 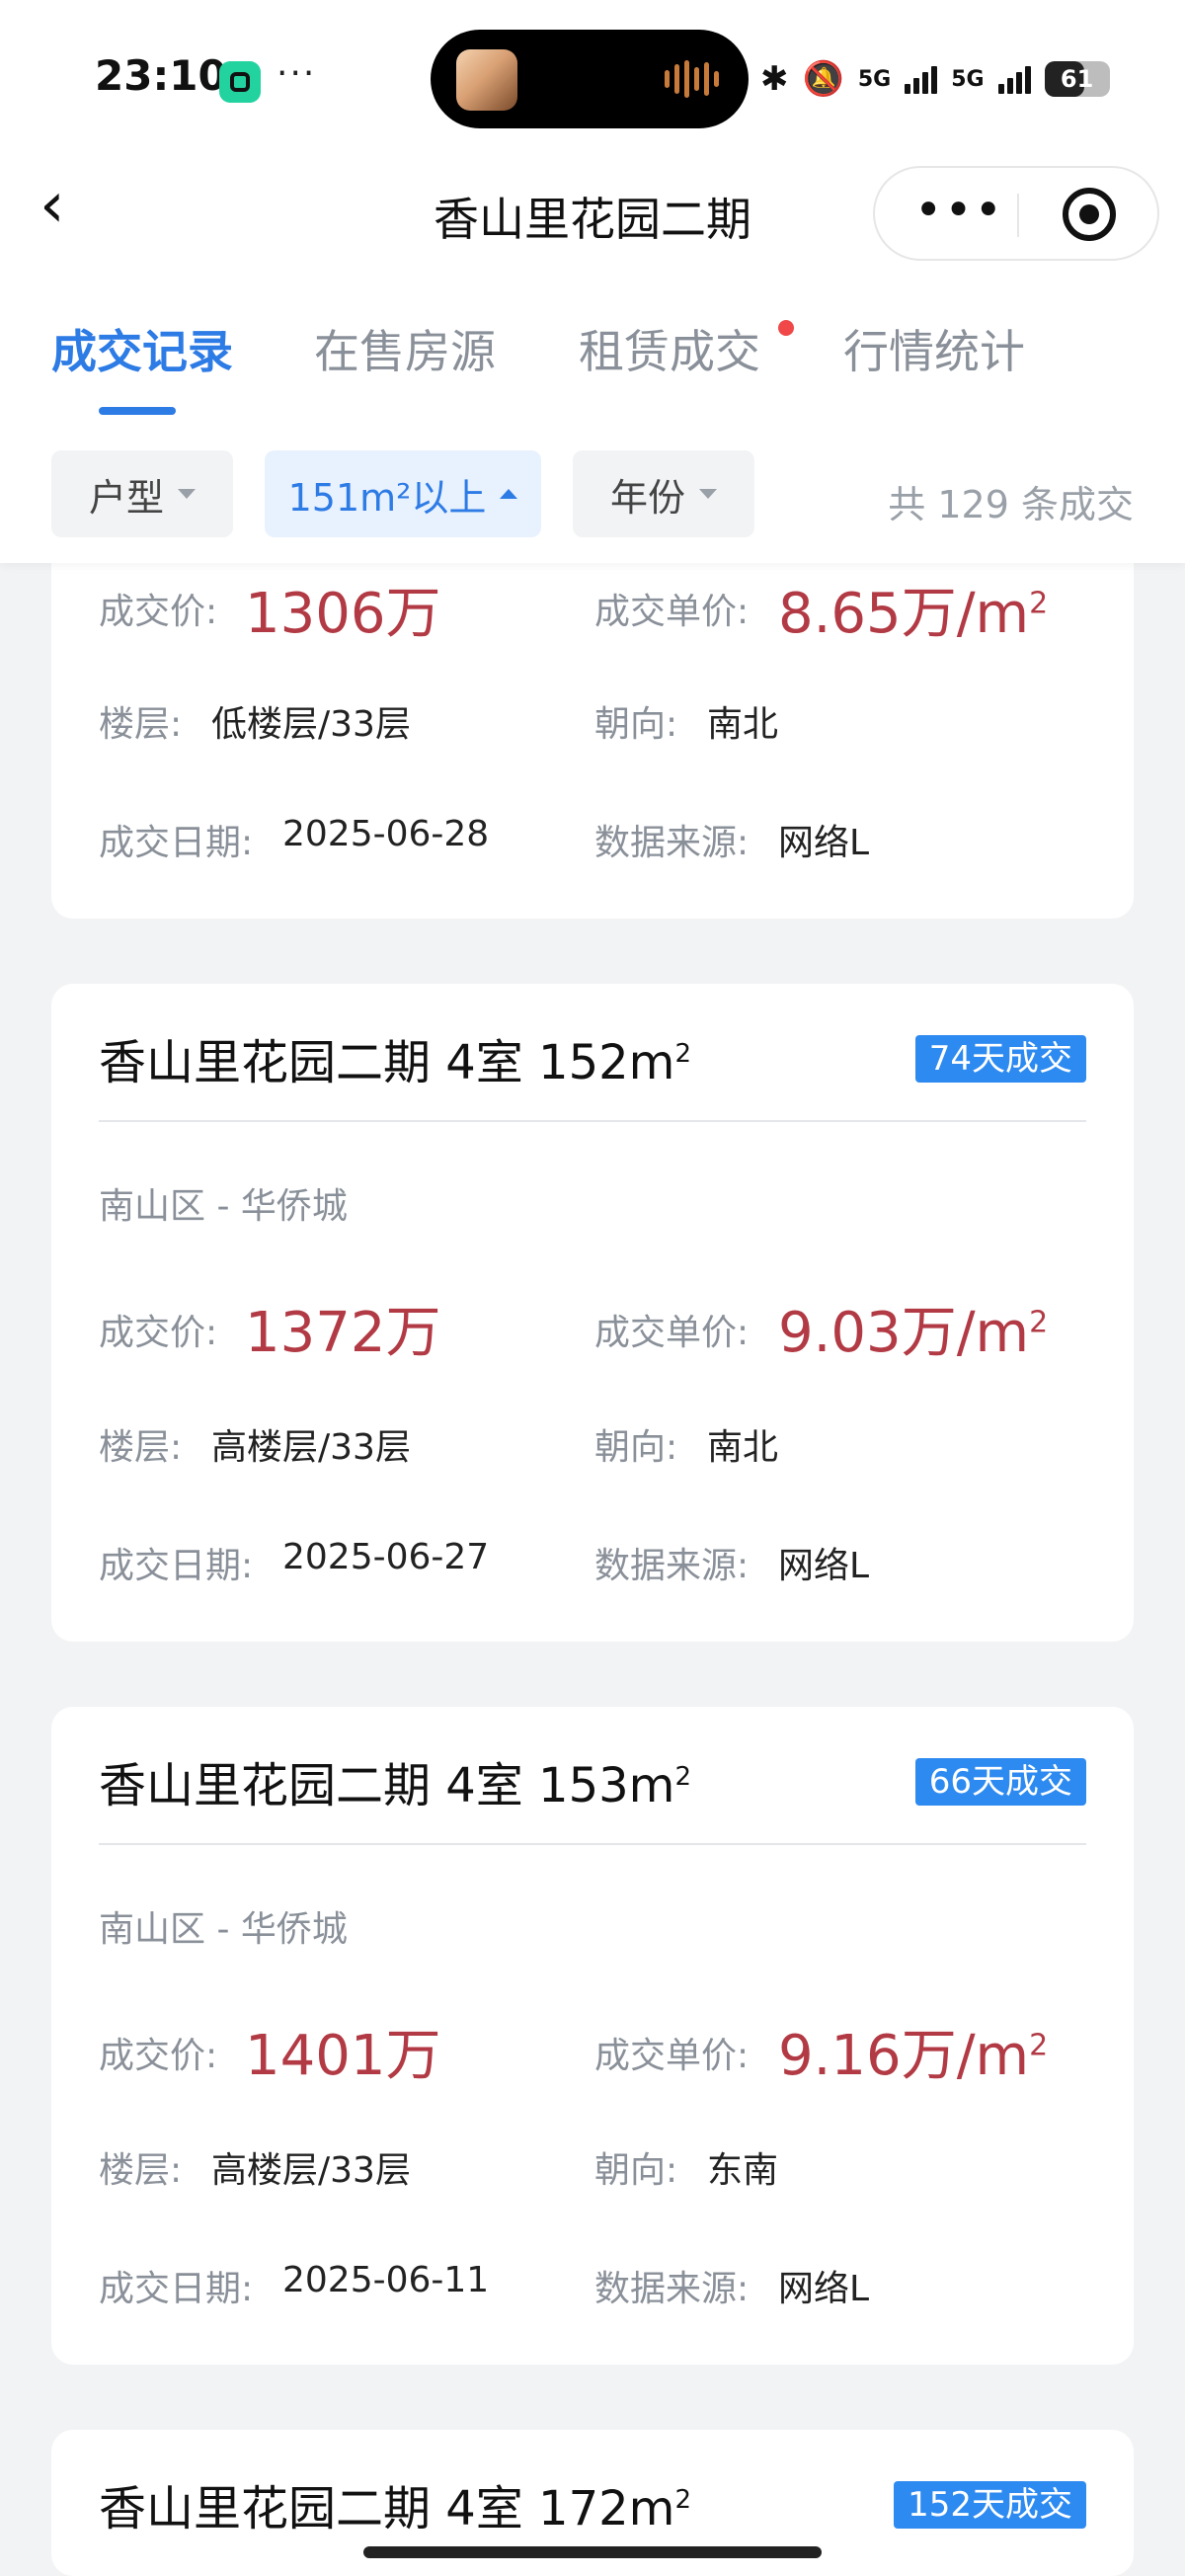 I want to click on filter-room-type: 户型, so click(x=142, y=493).